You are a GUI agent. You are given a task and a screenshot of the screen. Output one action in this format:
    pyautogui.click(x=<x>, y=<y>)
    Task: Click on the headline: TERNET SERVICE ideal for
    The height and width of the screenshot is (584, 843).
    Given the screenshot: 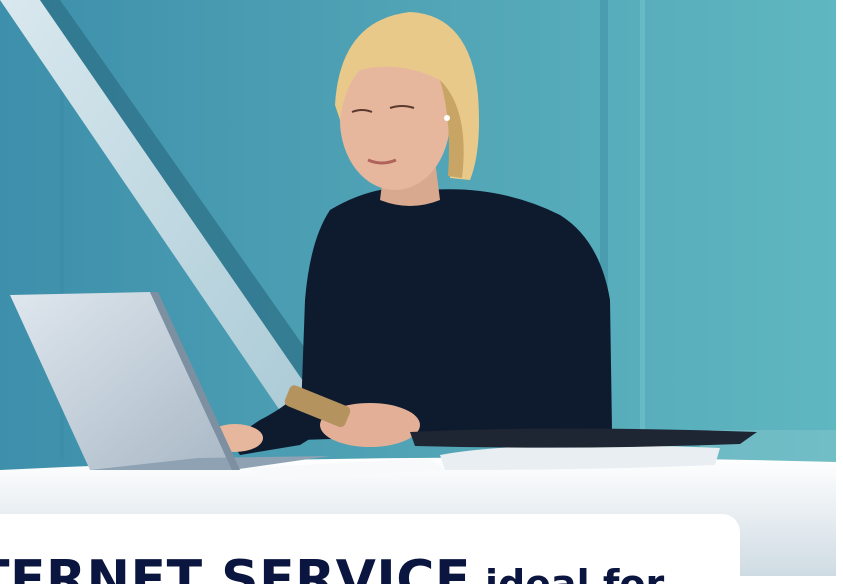 What is the action you would take?
    pyautogui.click(x=332, y=569)
    